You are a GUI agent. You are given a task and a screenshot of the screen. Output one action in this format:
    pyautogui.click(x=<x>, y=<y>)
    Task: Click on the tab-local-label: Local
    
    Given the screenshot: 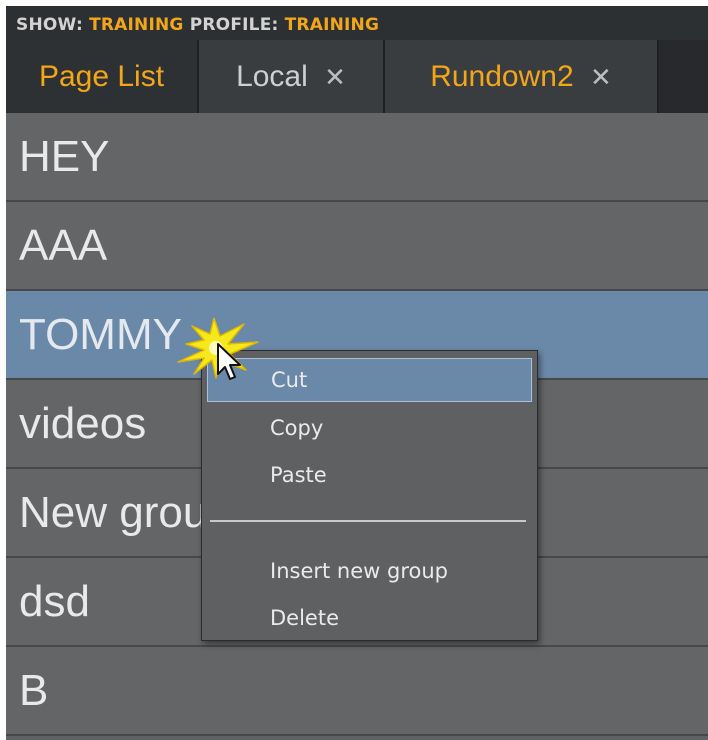 What is the action you would take?
    pyautogui.click(x=272, y=76)
    